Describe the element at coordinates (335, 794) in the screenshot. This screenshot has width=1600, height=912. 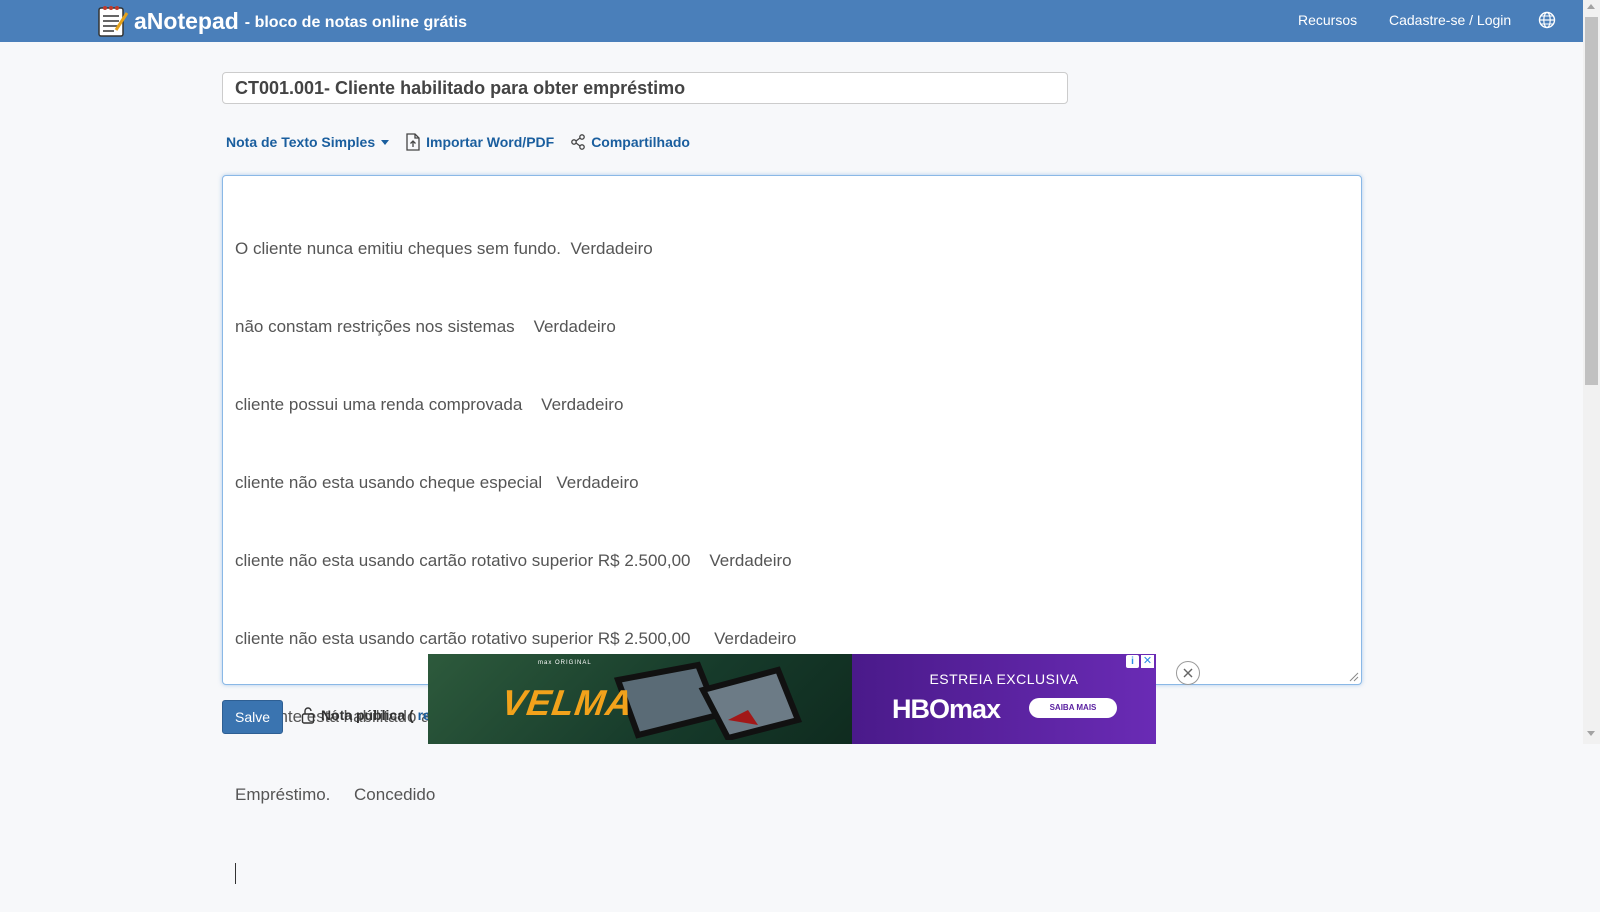
I see `note-line: Empréstimo. Concedido` at that location.